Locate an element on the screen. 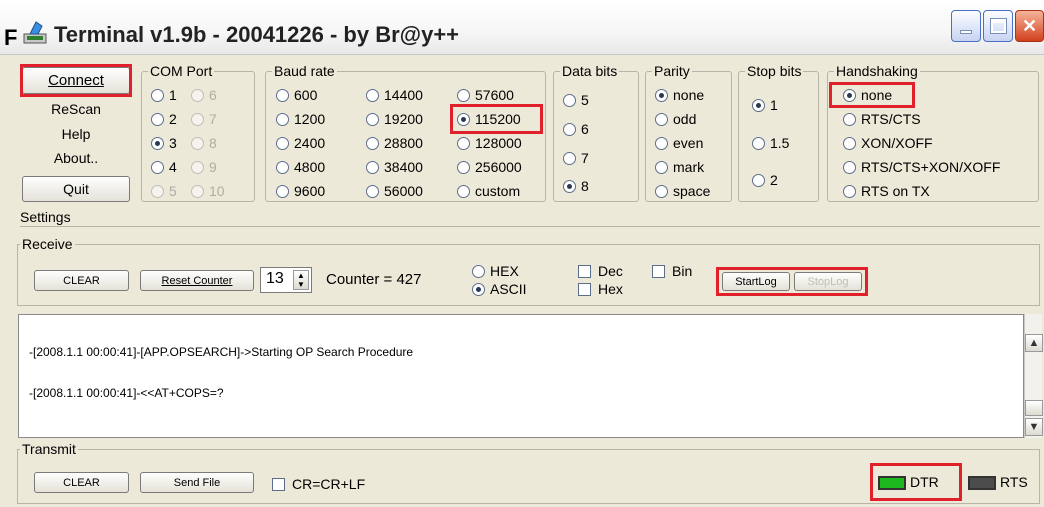 This screenshot has width=1044, height=507. com-1-radio: 1 is located at coordinates (164, 95).